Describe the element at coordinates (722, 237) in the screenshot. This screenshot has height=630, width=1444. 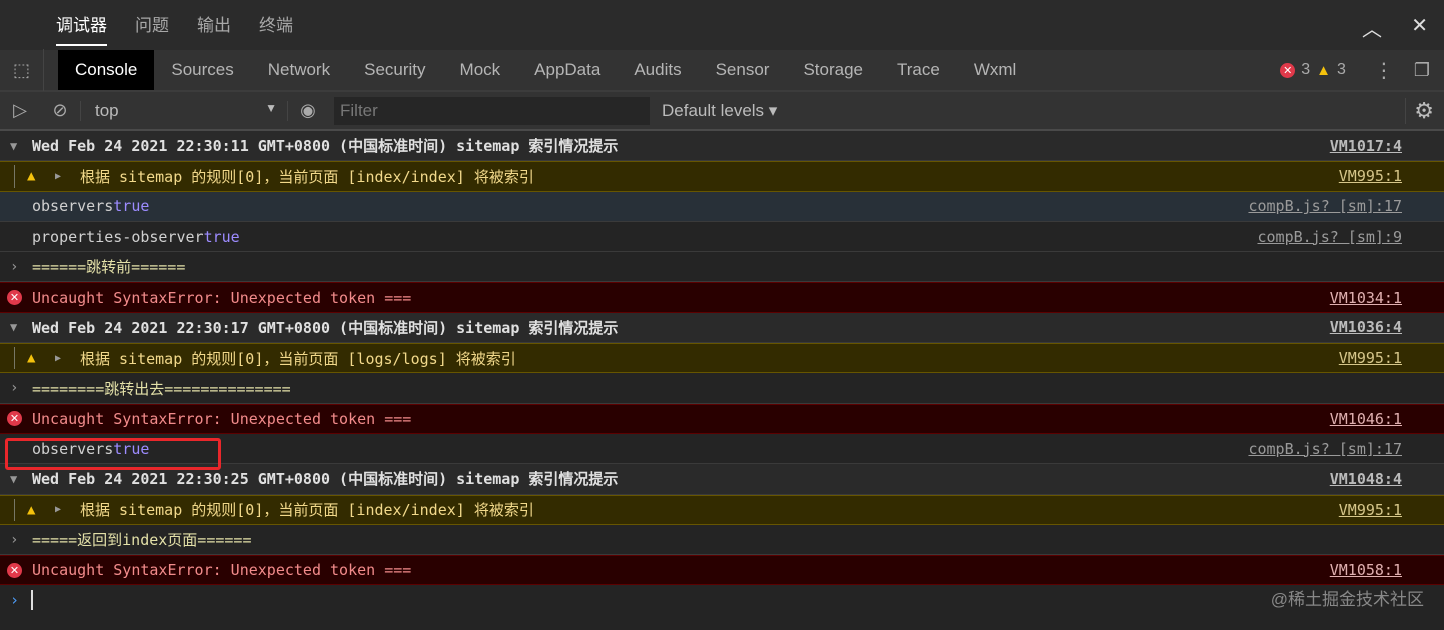
I see `log-entry: properties-observer true compB.js? [sm]:9` at that location.